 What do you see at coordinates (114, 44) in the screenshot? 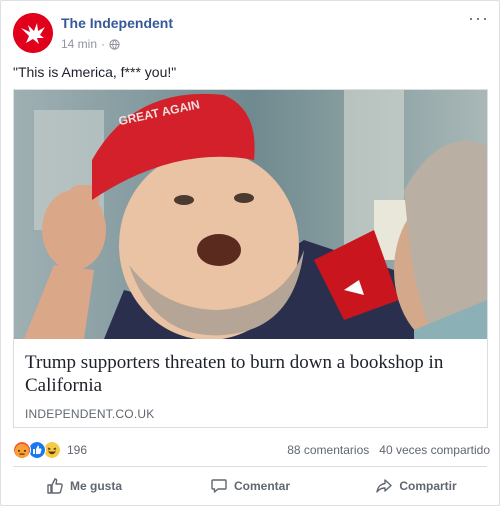
I see `globe-icon` at bounding box center [114, 44].